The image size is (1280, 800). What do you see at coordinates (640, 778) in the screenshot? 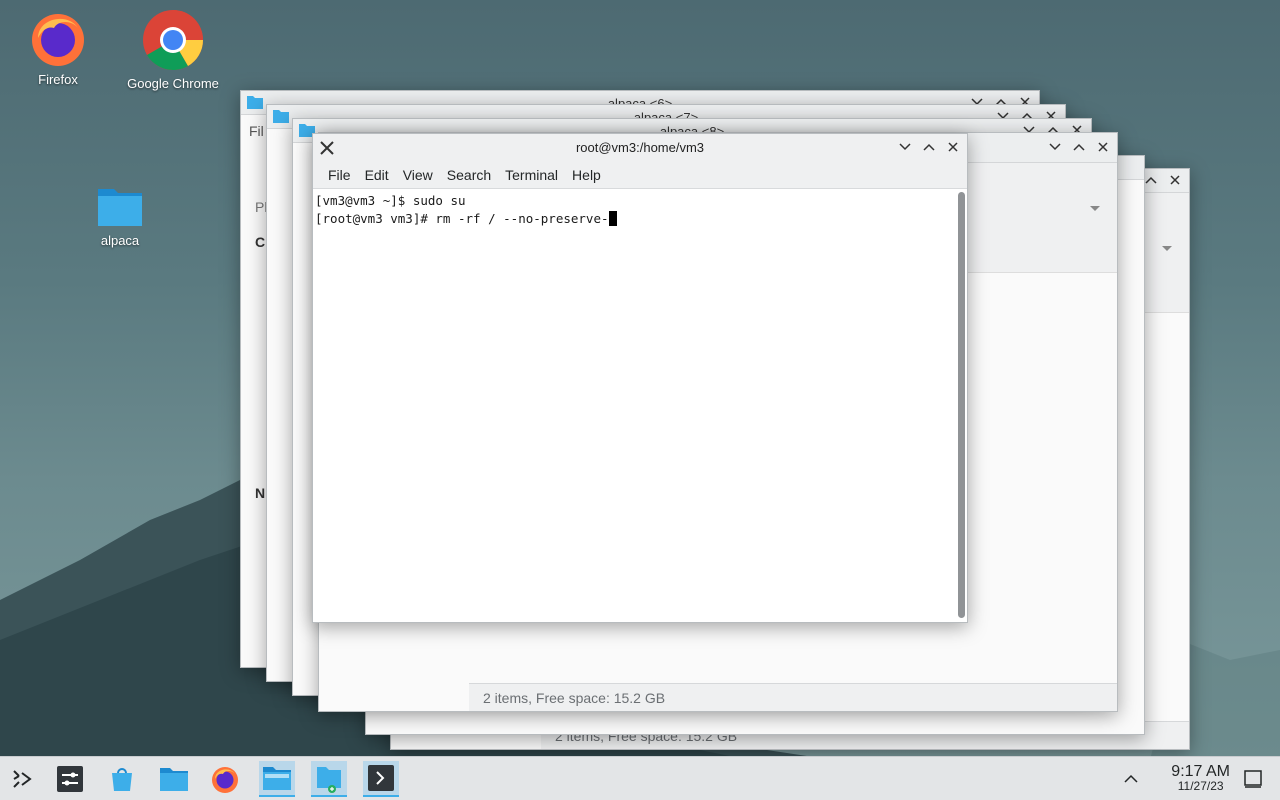
I see `taskbar: 9:17 AM 11/27/23` at bounding box center [640, 778].